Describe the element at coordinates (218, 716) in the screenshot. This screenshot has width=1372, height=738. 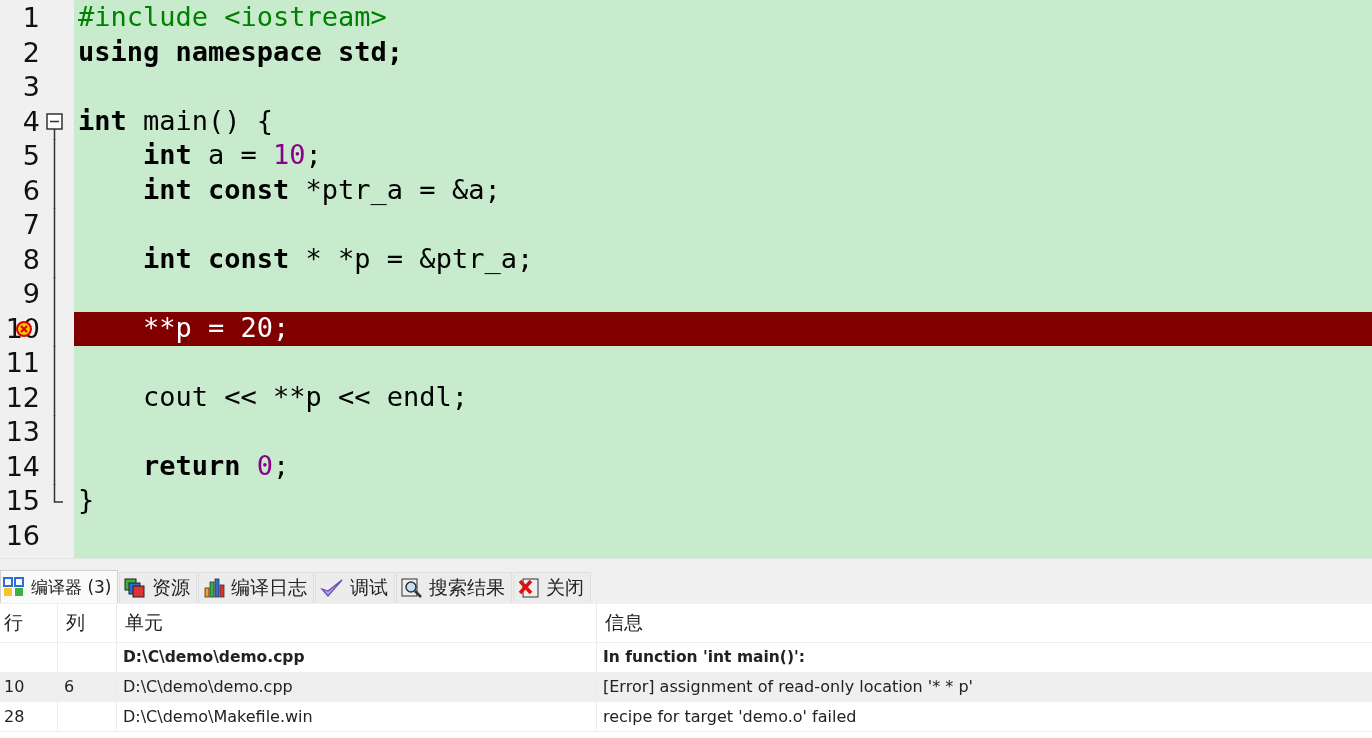
I see `table-cell: D:\C\demo\Makefile.win` at that location.